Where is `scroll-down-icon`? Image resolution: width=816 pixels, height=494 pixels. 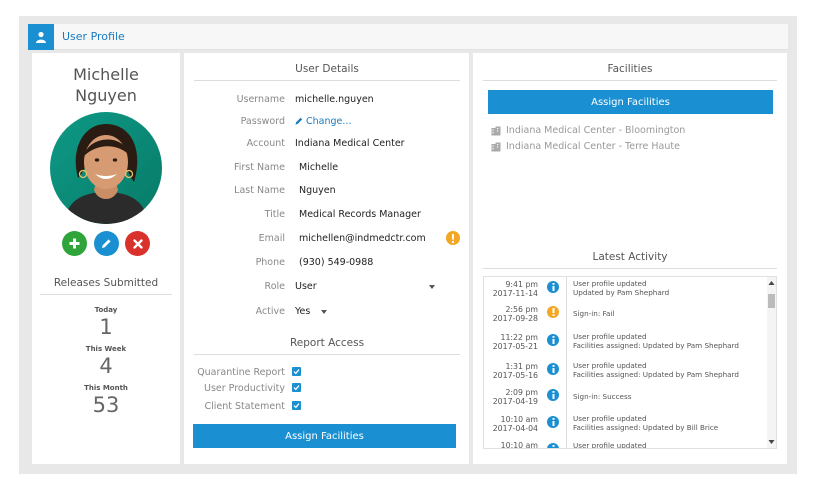
scroll-down-icon is located at coordinates (771, 442).